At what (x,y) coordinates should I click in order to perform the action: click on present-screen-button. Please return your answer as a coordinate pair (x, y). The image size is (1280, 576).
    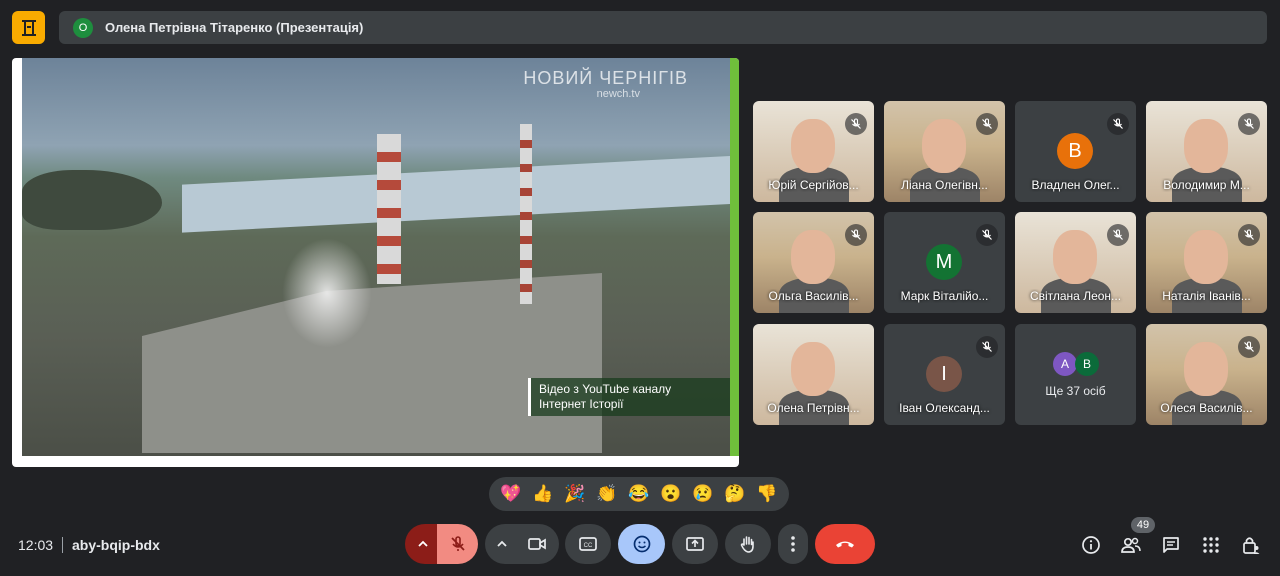
    Looking at the image, I should click on (695, 544).